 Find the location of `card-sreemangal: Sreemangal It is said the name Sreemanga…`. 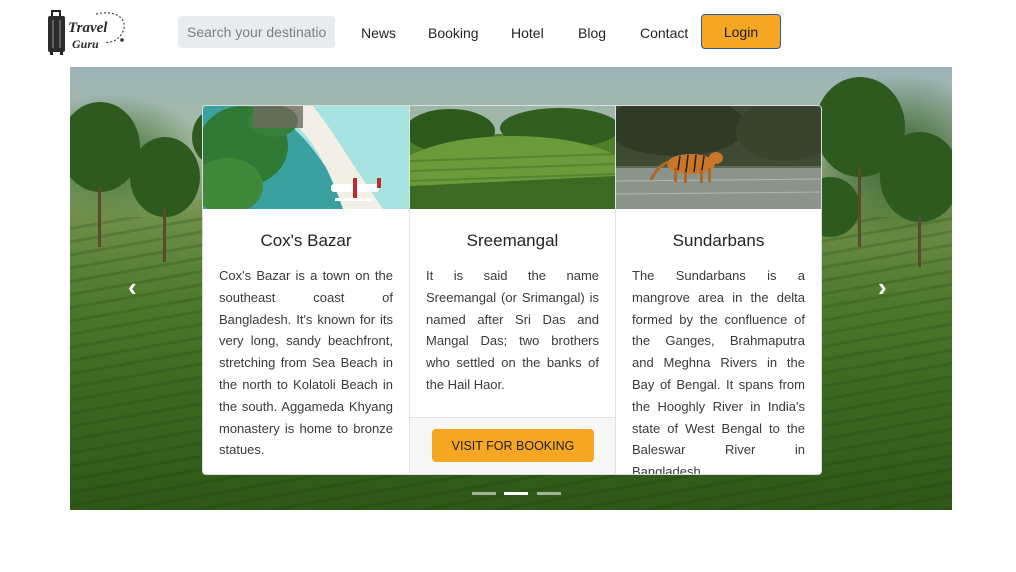

card-sreemangal: Sreemangal It is said the name Sreemanga… is located at coordinates (512, 290).